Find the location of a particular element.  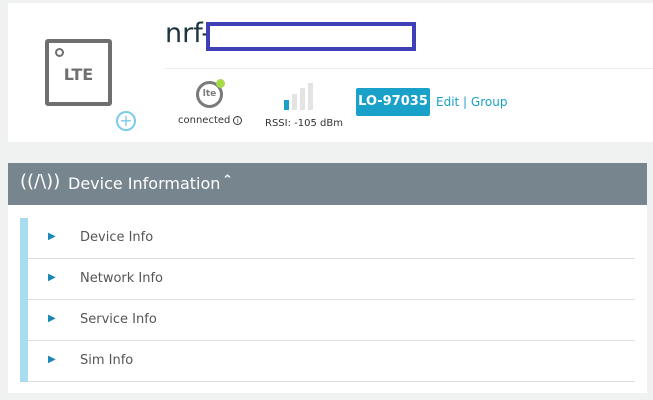

device-id-badge: LO-97035 is located at coordinates (393, 102).